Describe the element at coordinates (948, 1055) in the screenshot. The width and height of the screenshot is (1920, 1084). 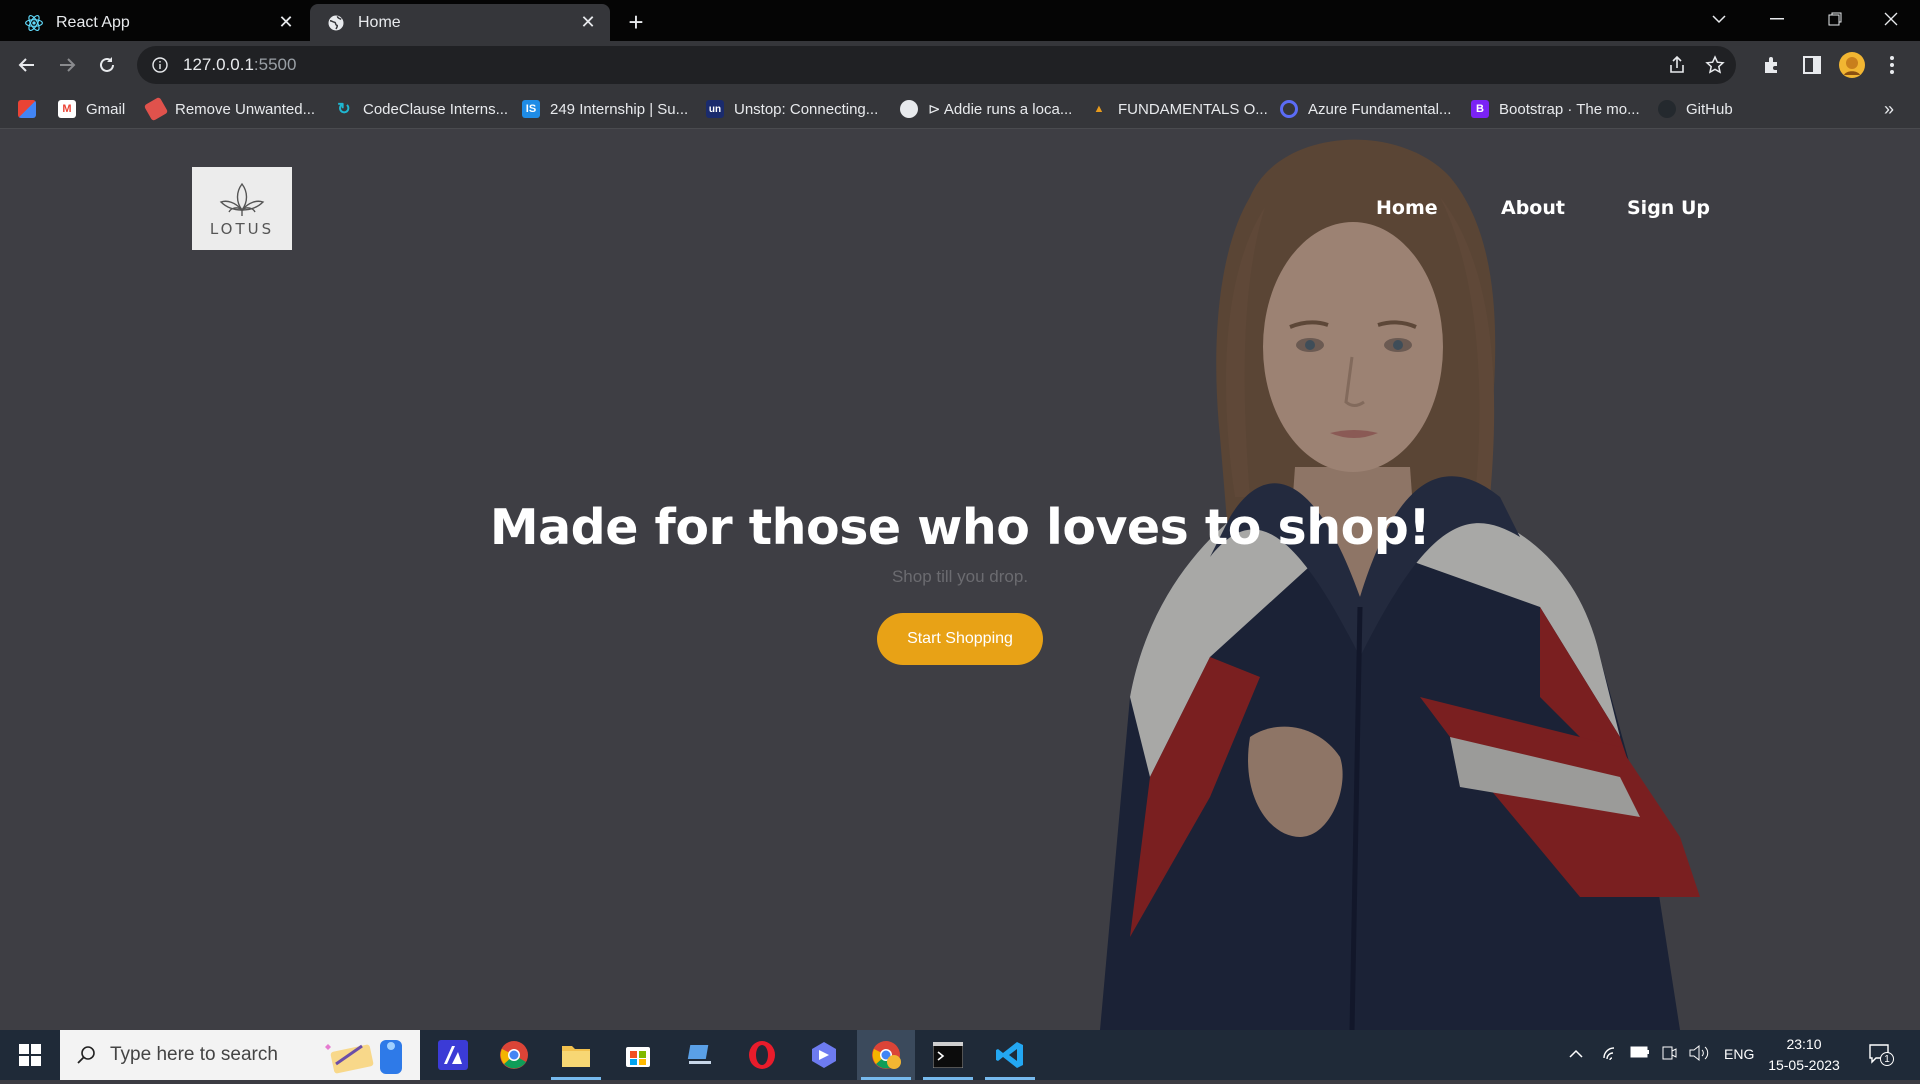
I see `taskbar-terminal-icon` at that location.